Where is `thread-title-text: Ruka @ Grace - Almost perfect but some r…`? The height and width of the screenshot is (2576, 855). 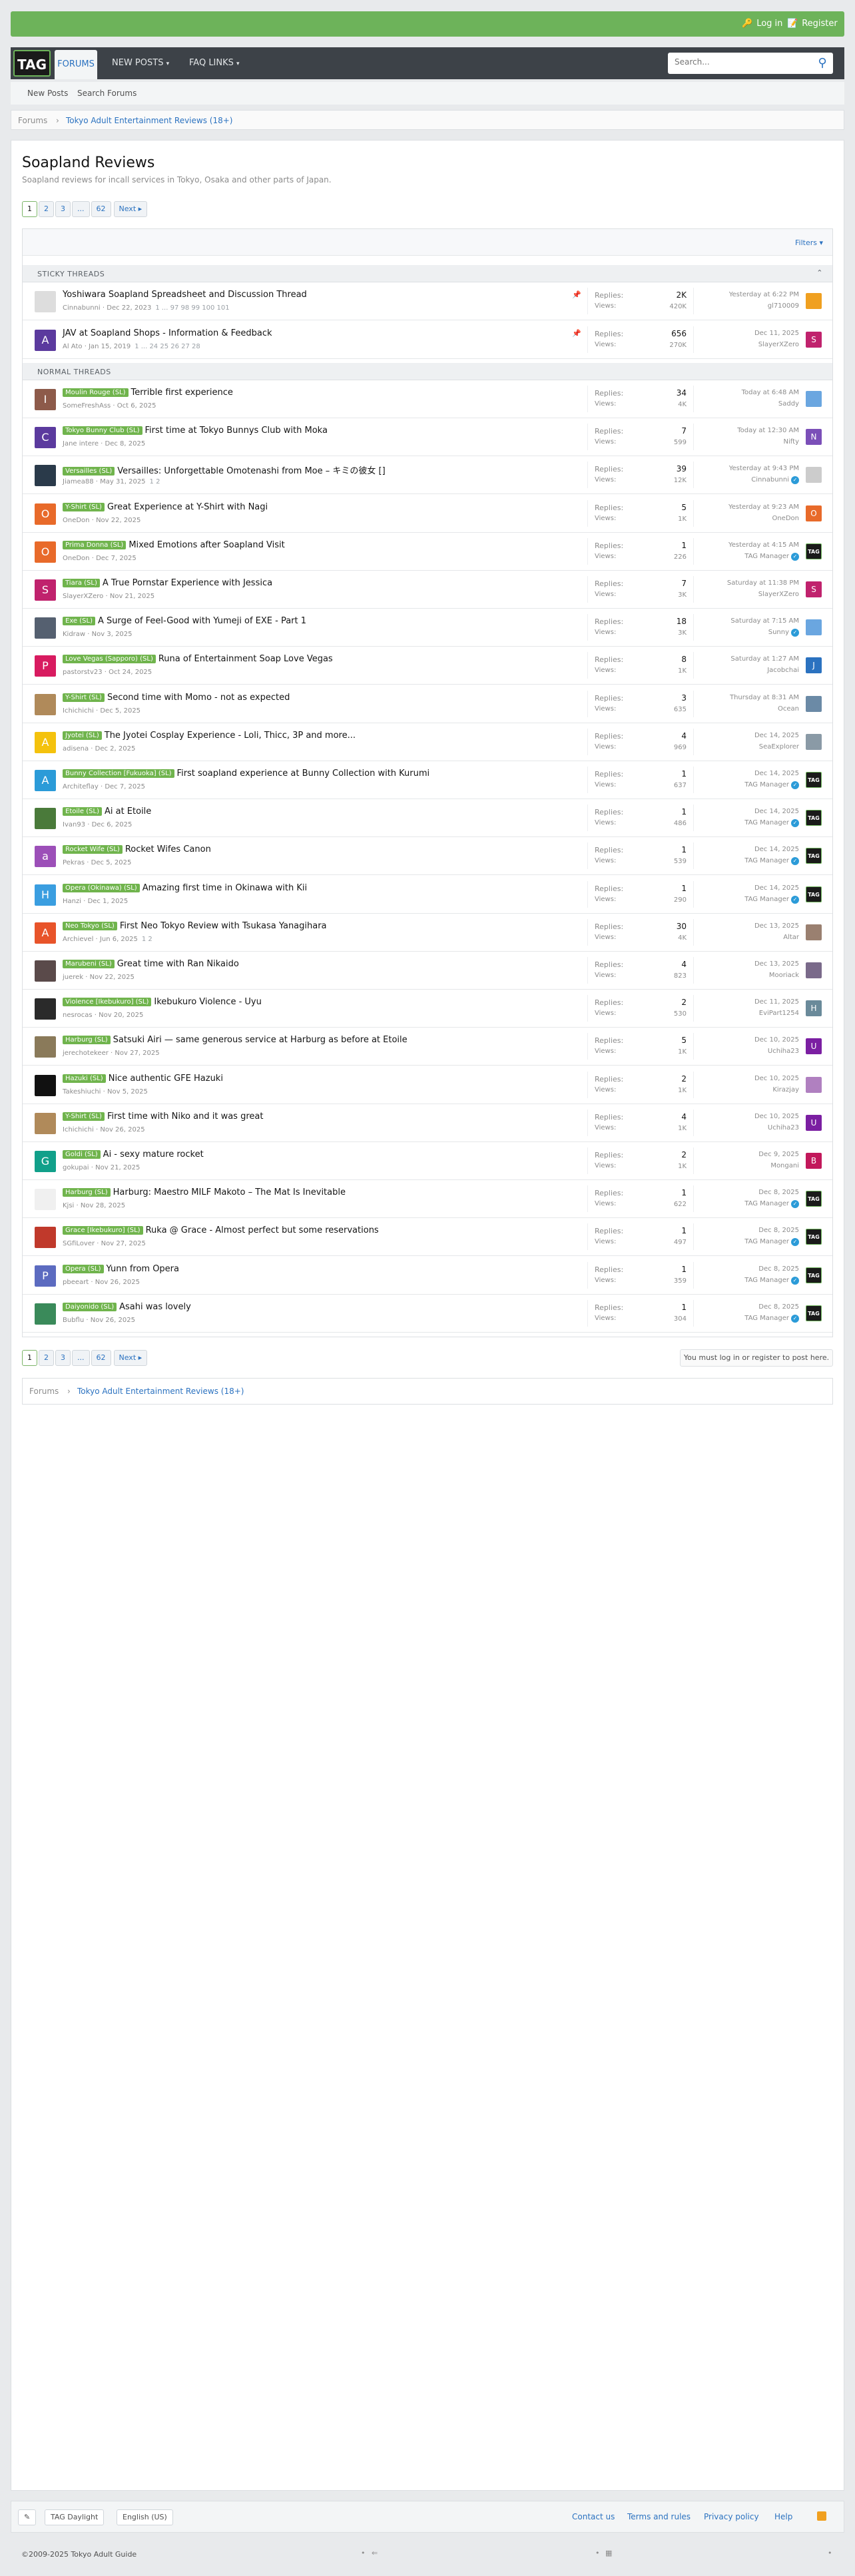 thread-title-text: Ruka @ Grace - Almost perfect but some r… is located at coordinates (262, 1230).